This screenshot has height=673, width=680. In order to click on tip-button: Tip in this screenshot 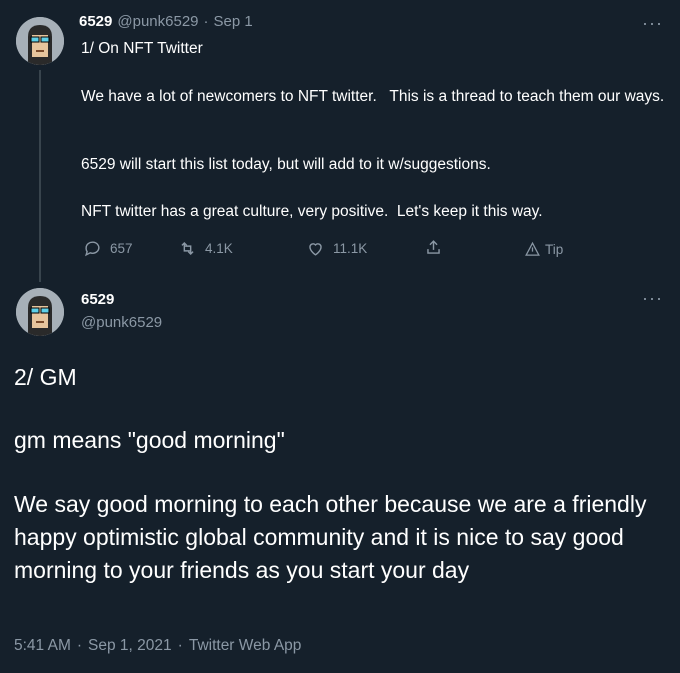, I will do `click(543, 249)`.